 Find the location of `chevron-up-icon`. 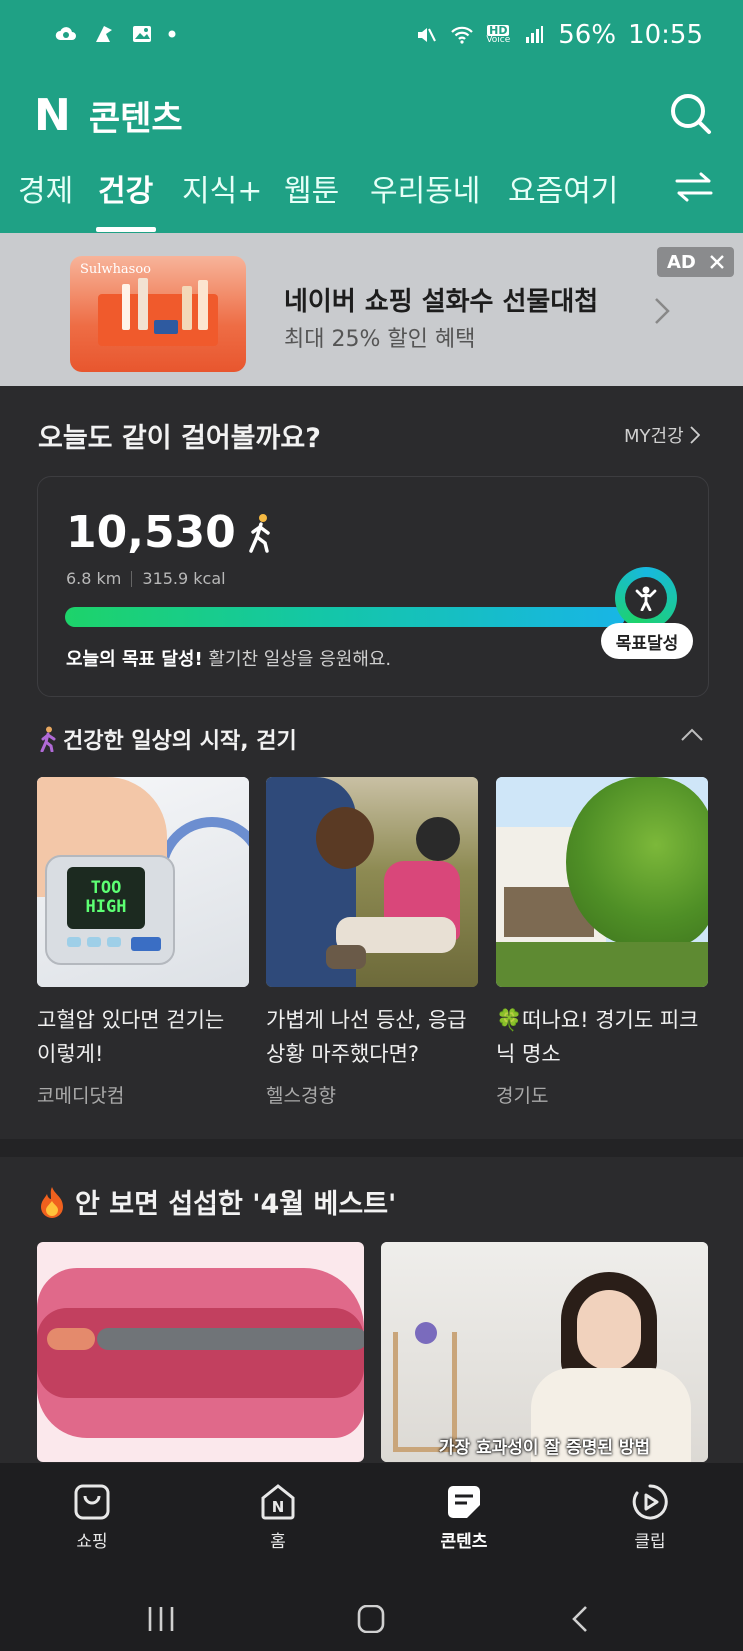

chevron-up-icon is located at coordinates (692, 735).